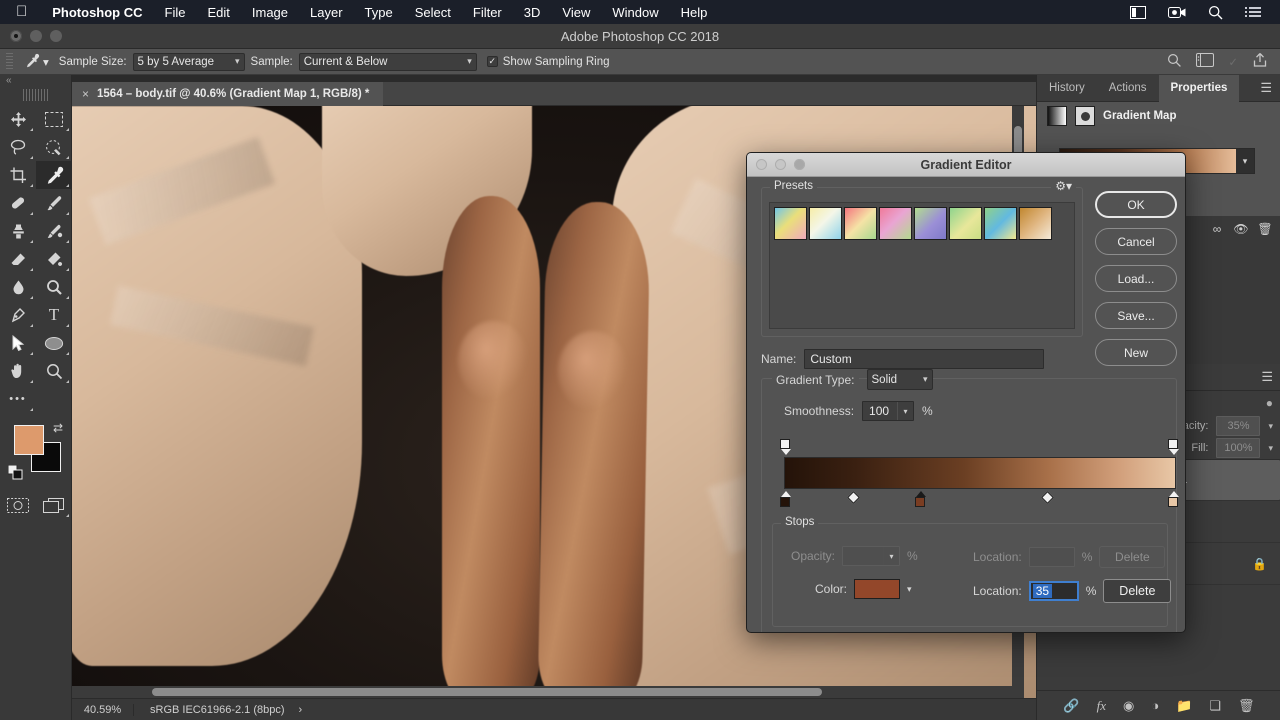 The image size is (1280, 720). Describe the element at coordinates (1155, 705) in the screenshot. I see `adjustment-icon: ◑` at that location.